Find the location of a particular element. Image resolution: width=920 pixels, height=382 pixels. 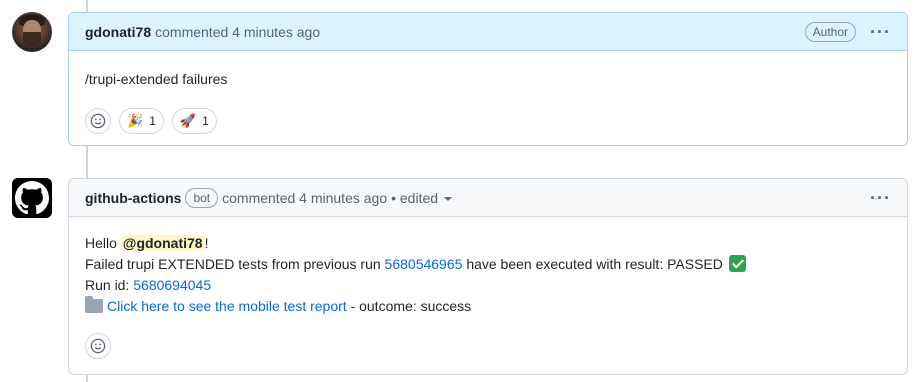

folder-icon is located at coordinates (94, 304).